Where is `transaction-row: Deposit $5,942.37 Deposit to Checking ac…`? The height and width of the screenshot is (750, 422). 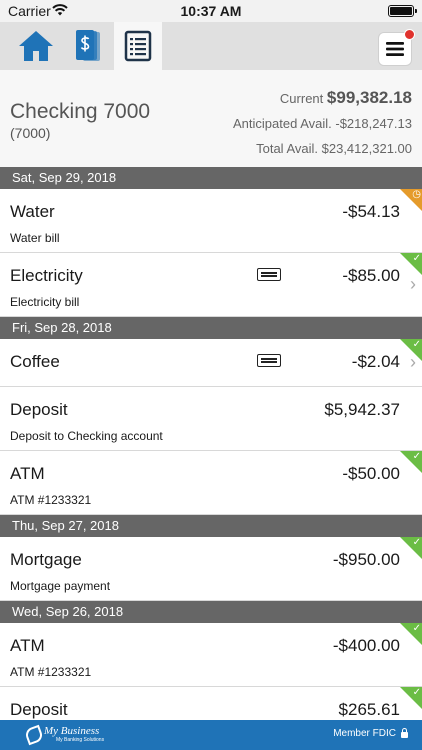
transaction-row: Deposit $5,942.37 Deposit to Checking ac… is located at coordinates (211, 419).